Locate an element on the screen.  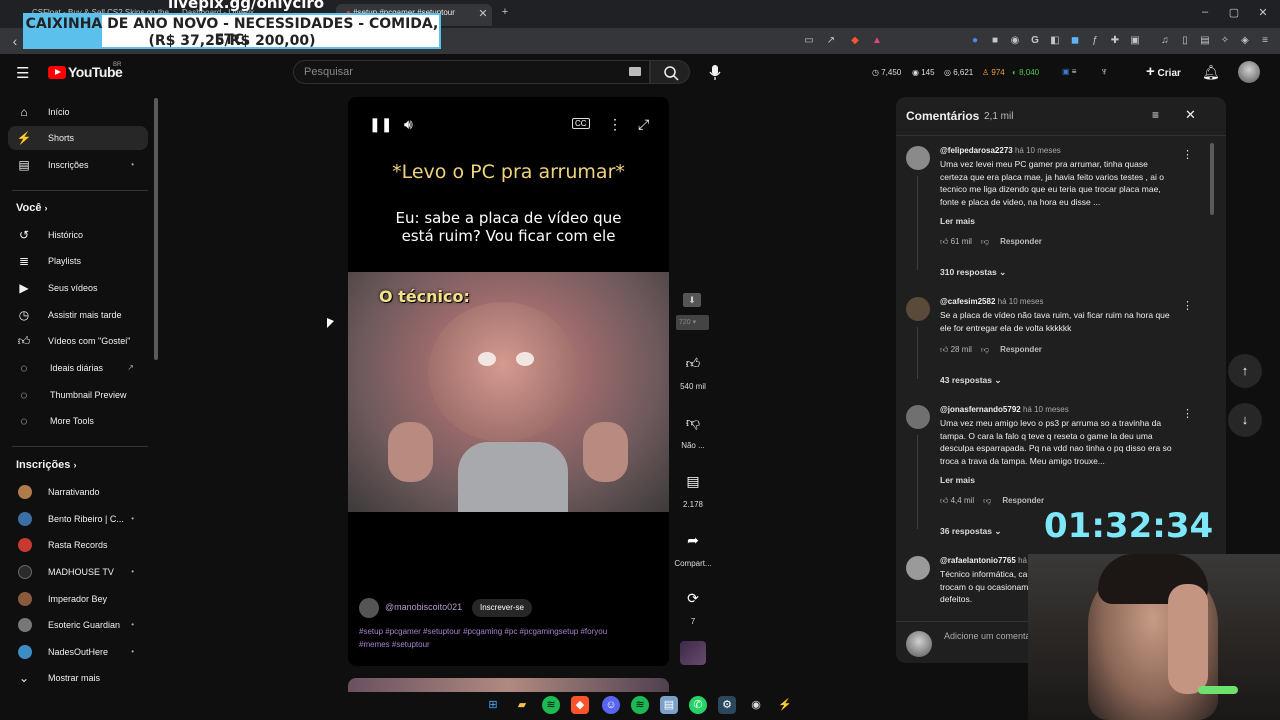
extension-icon: ƒ is located at coordinates (1095, 41).